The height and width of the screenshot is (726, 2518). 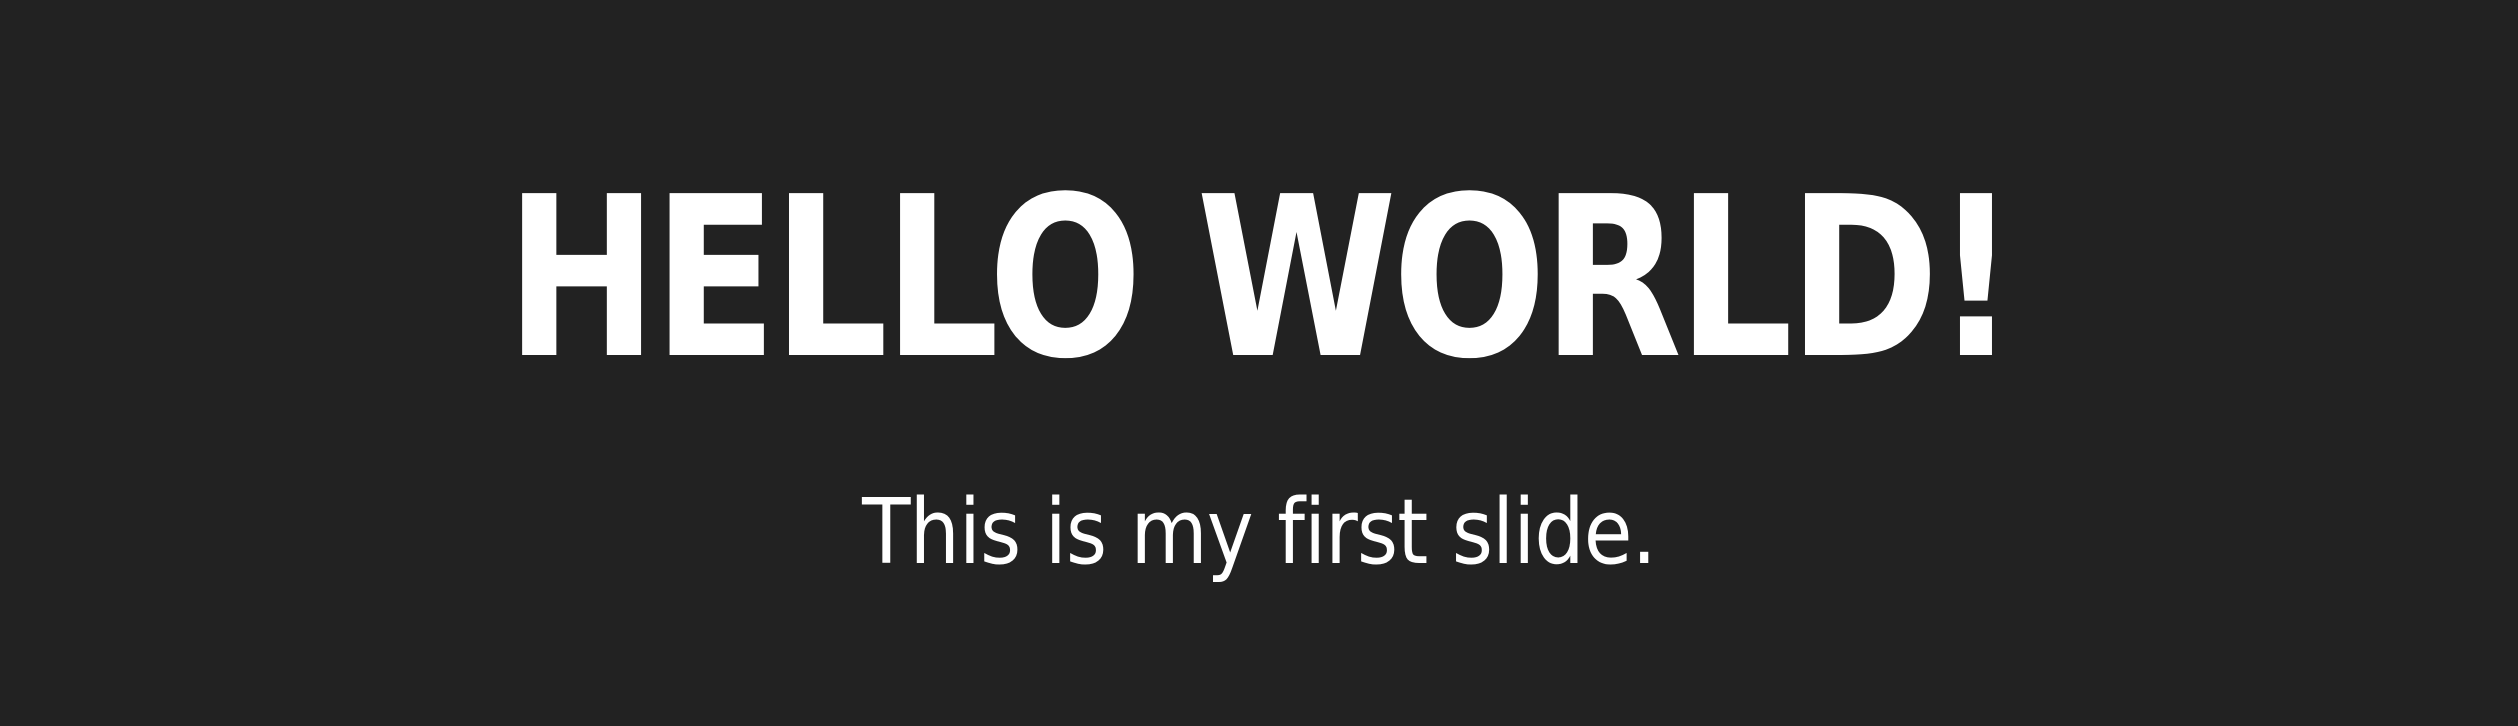 I want to click on slide-subtitle: This is my first slide., so click(x=1259, y=532).